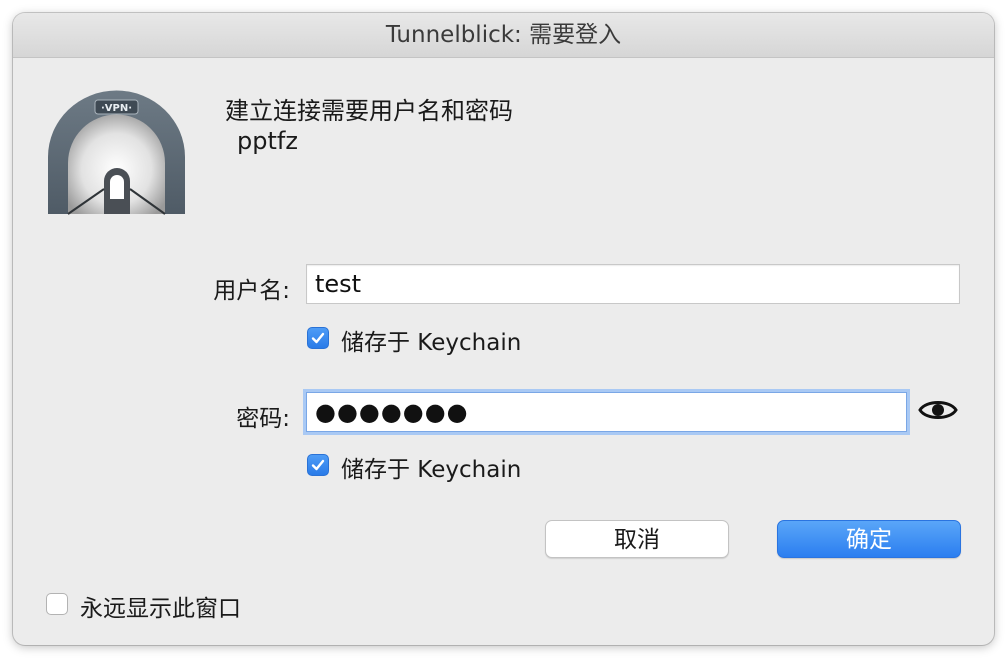 Image resolution: width=1007 pixels, height=659 pixels. Describe the element at coordinates (633, 284) in the screenshot. I see `username-field: test` at that location.